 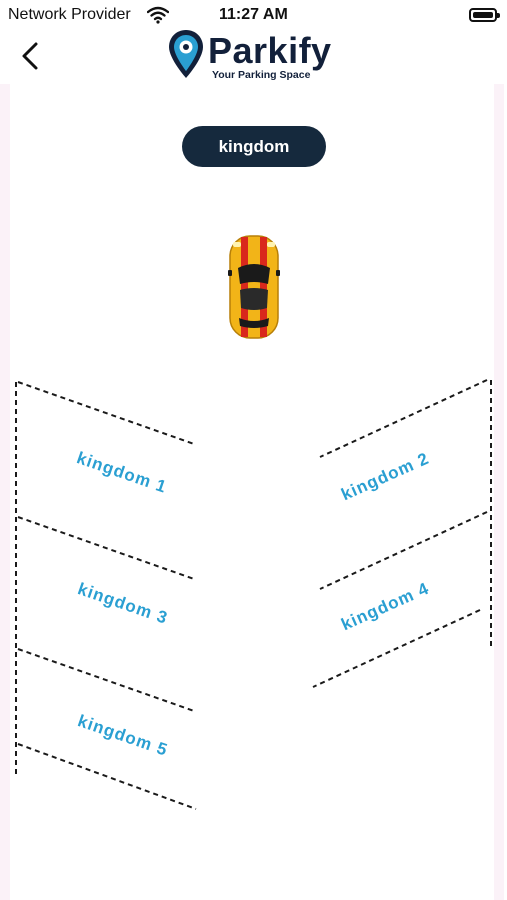 I want to click on parking-slot-1: kingdom 1, so click(x=121, y=472).